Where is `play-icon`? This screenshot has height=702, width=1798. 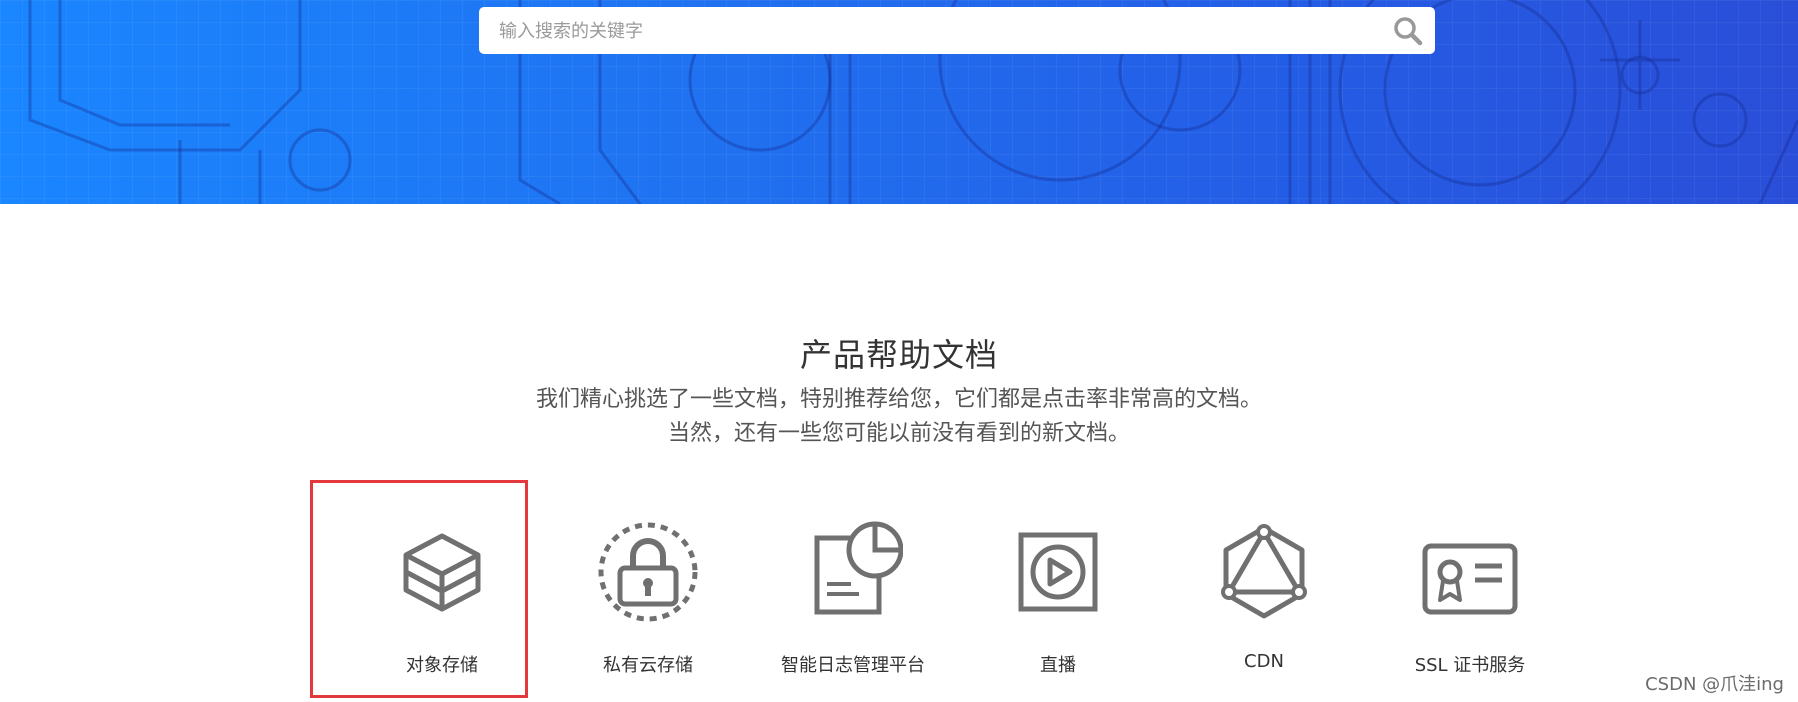
play-icon is located at coordinates (1058, 572).